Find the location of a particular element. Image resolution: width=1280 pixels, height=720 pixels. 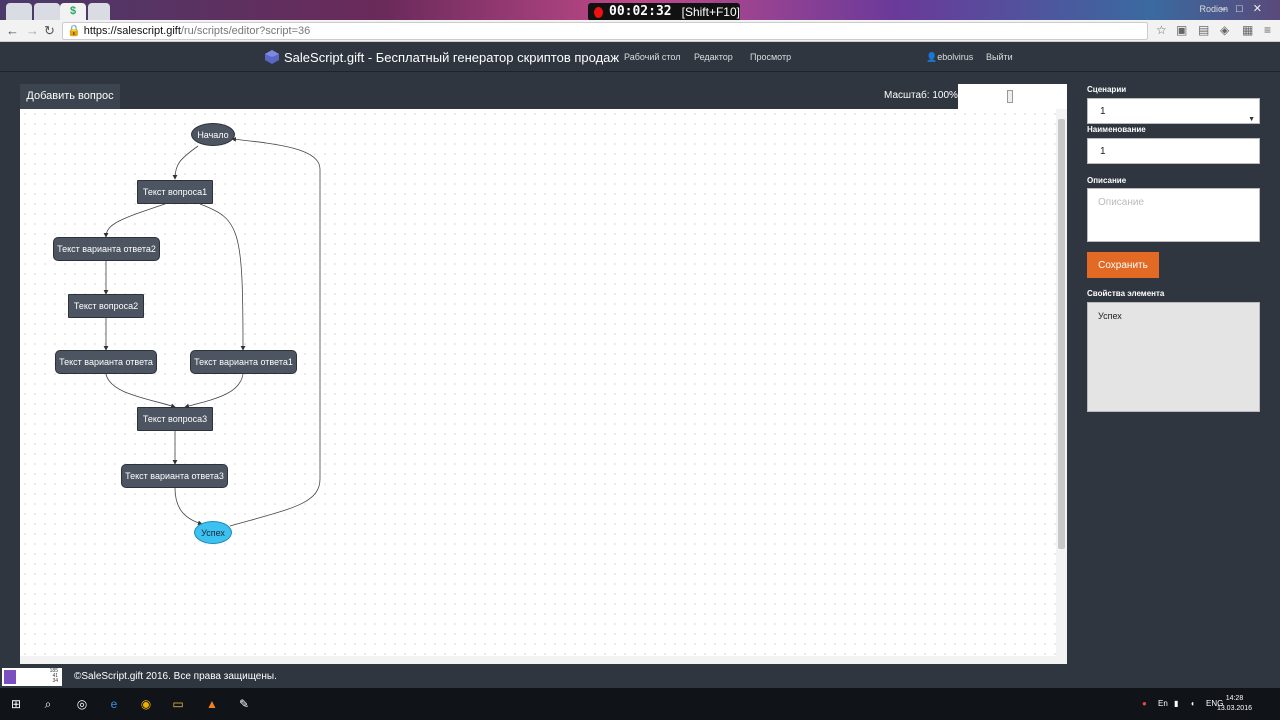

extension-icon: ▣ is located at coordinates (1181, 30).